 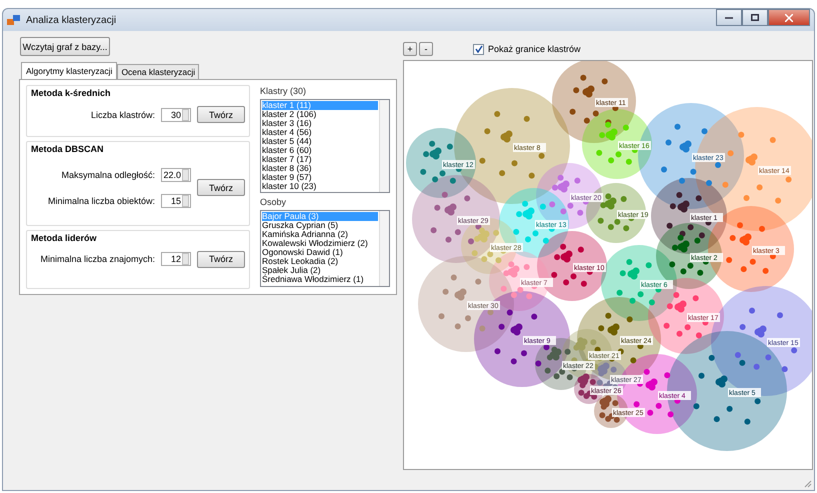 I want to click on checkbox, so click(x=478, y=49).